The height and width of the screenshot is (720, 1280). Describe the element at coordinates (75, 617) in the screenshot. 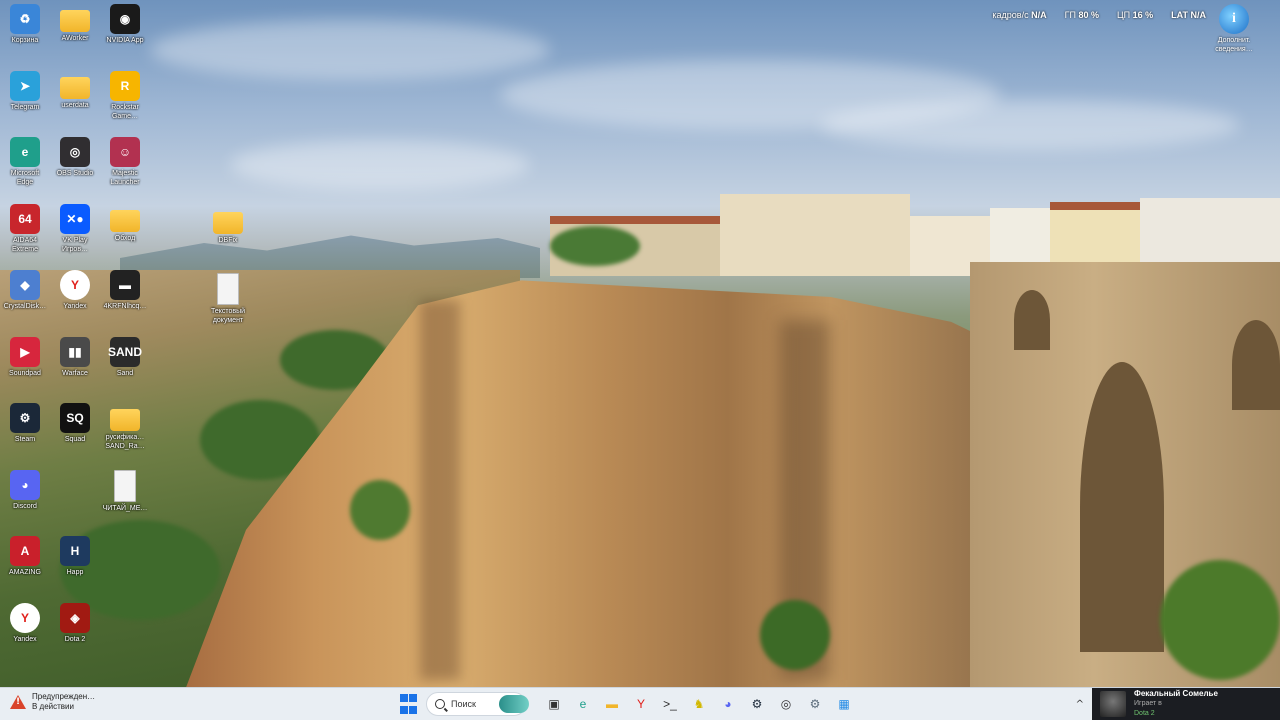

I see `dota2-icon: ◈` at that location.